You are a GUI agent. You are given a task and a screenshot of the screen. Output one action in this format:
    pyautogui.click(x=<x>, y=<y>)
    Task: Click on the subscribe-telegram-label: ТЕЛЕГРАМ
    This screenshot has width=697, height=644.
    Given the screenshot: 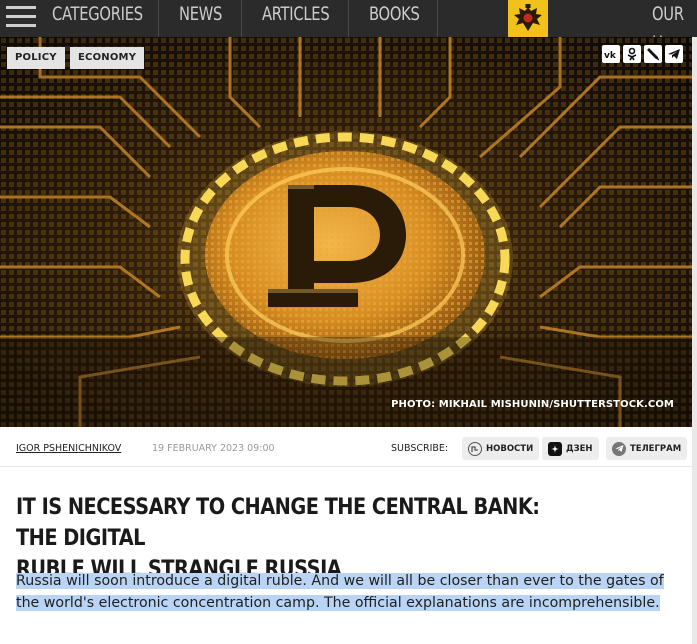 What is the action you would take?
    pyautogui.click(x=656, y=448)
    